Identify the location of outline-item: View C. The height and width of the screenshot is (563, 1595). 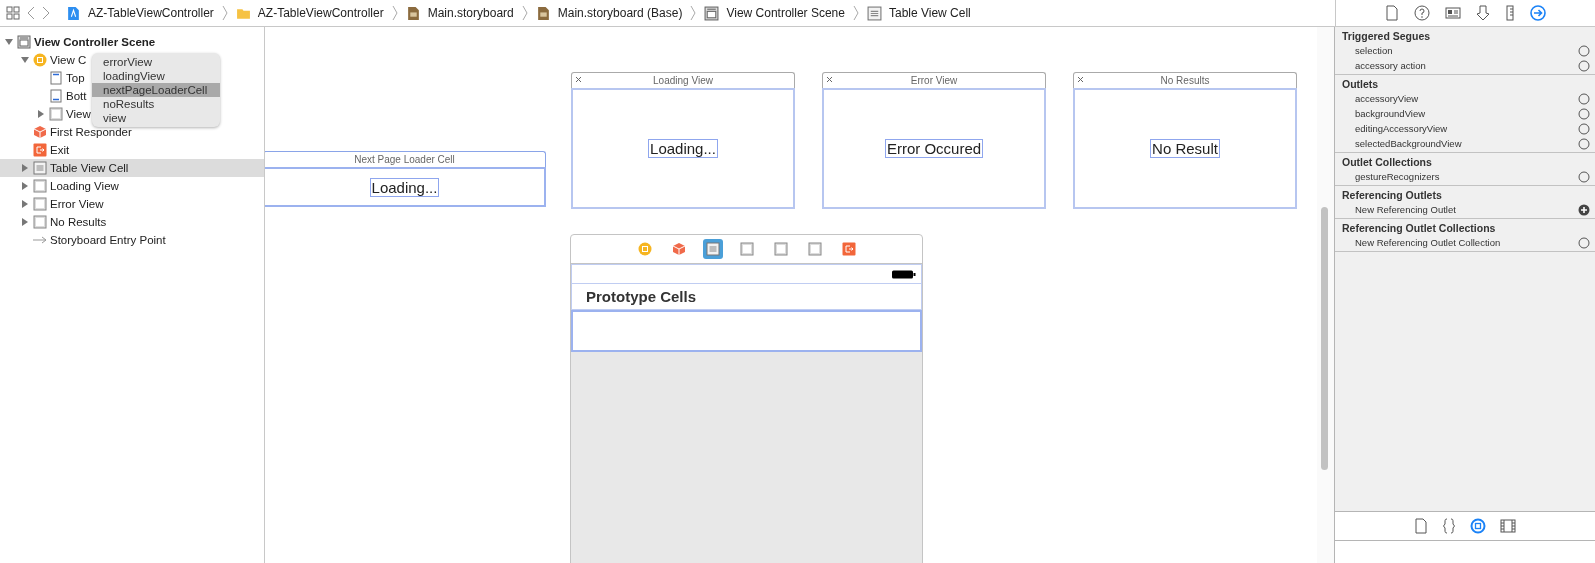
(68, 60).